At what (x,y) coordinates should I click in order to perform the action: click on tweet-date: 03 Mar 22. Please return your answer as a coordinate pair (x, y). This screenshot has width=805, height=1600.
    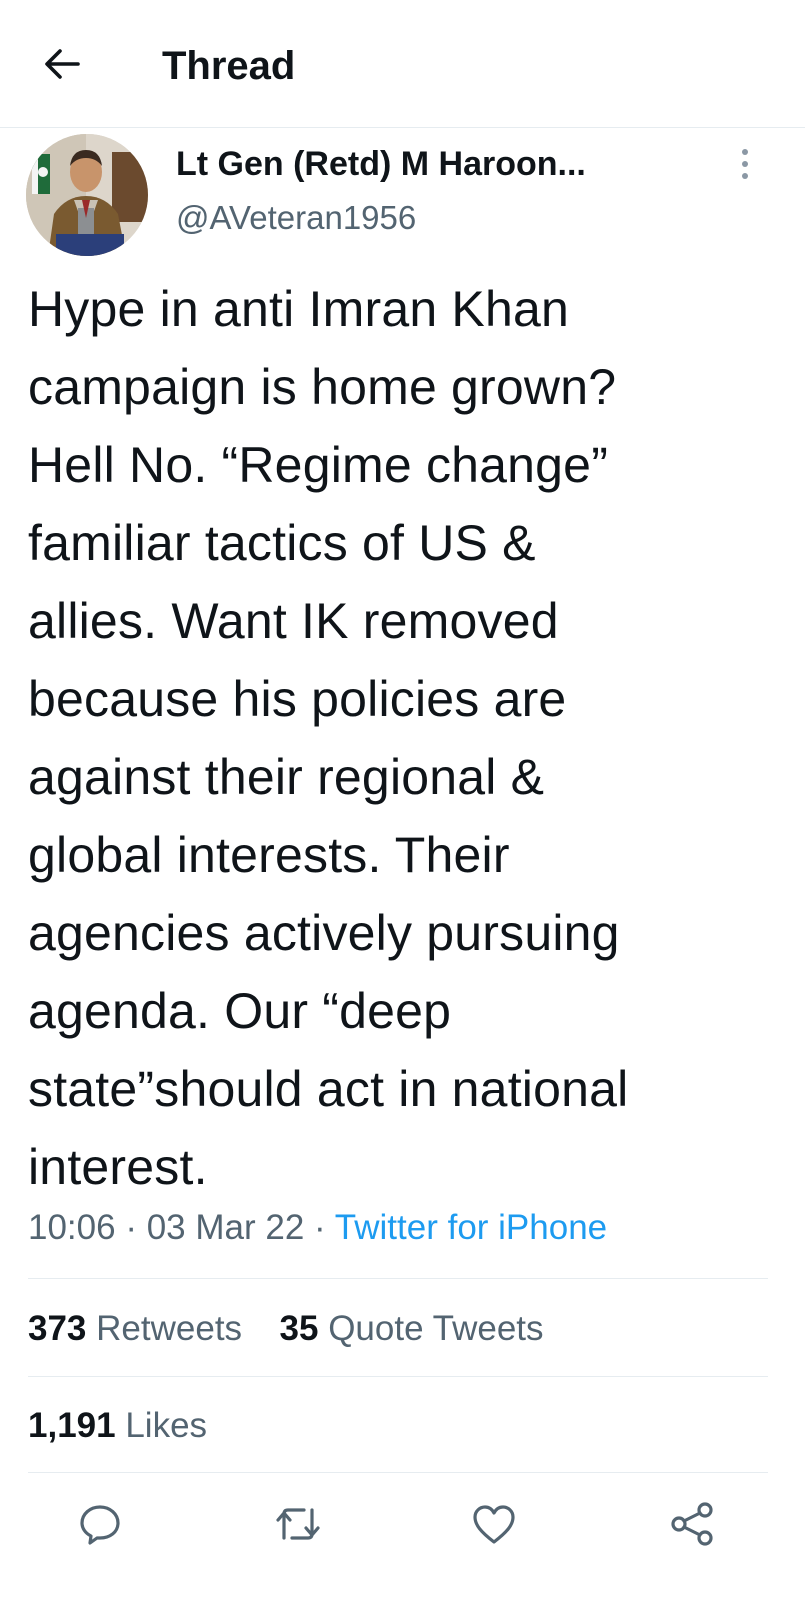
    Looking at the image, I should click on (225, 1227).